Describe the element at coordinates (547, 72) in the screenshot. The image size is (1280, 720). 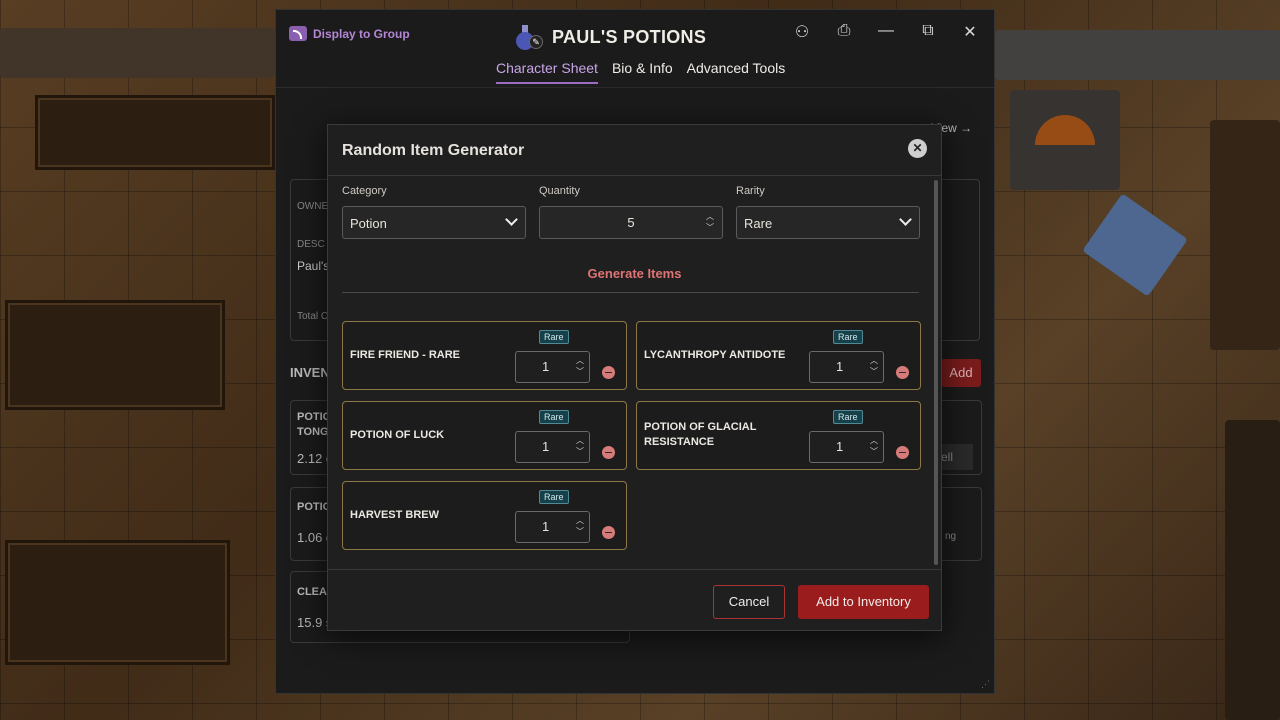
I see `tab-character-sheet: Character Sheet` at that location.